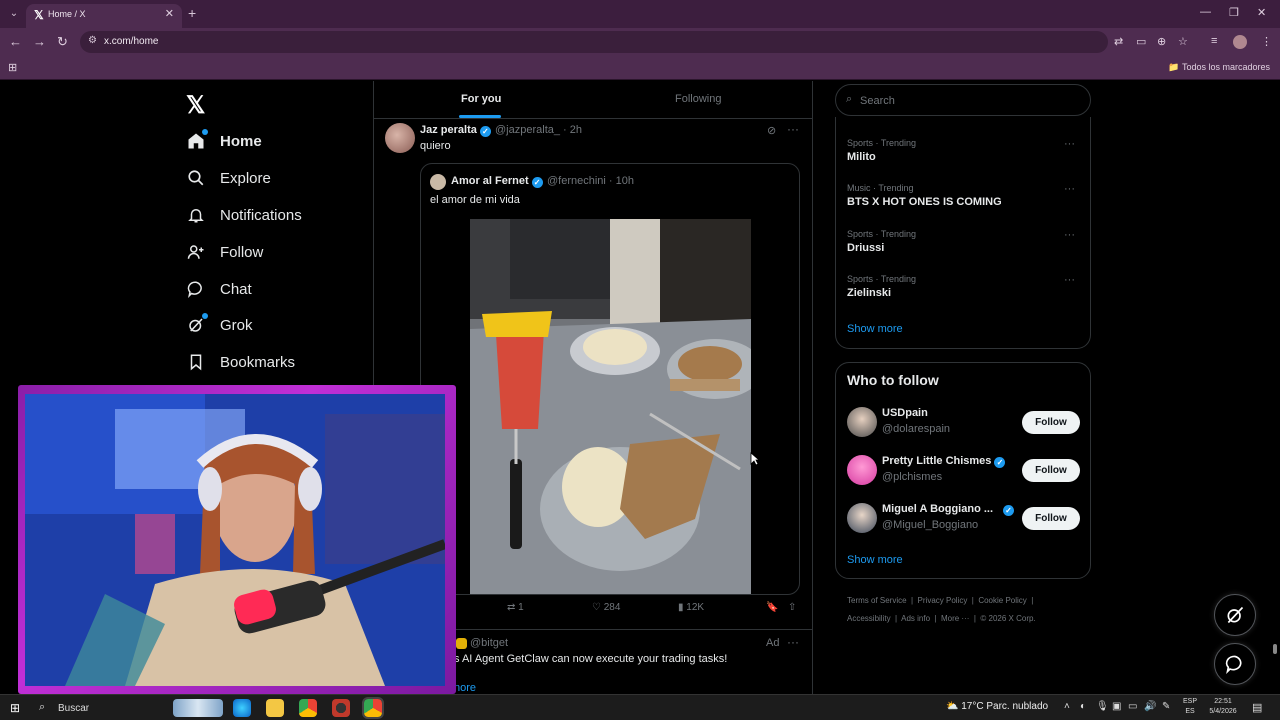 This screenshot has height=720, width=1280. What do you see at coordinates (1235, 664) in the screenshot?
I see `messages-fab` at bounding box center [1235, 664].